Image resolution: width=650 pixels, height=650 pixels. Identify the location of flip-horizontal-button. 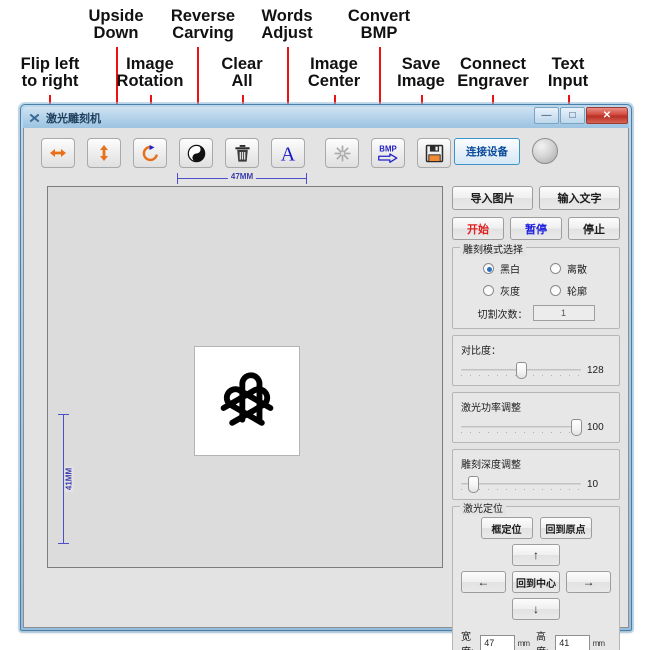
(58, 153).